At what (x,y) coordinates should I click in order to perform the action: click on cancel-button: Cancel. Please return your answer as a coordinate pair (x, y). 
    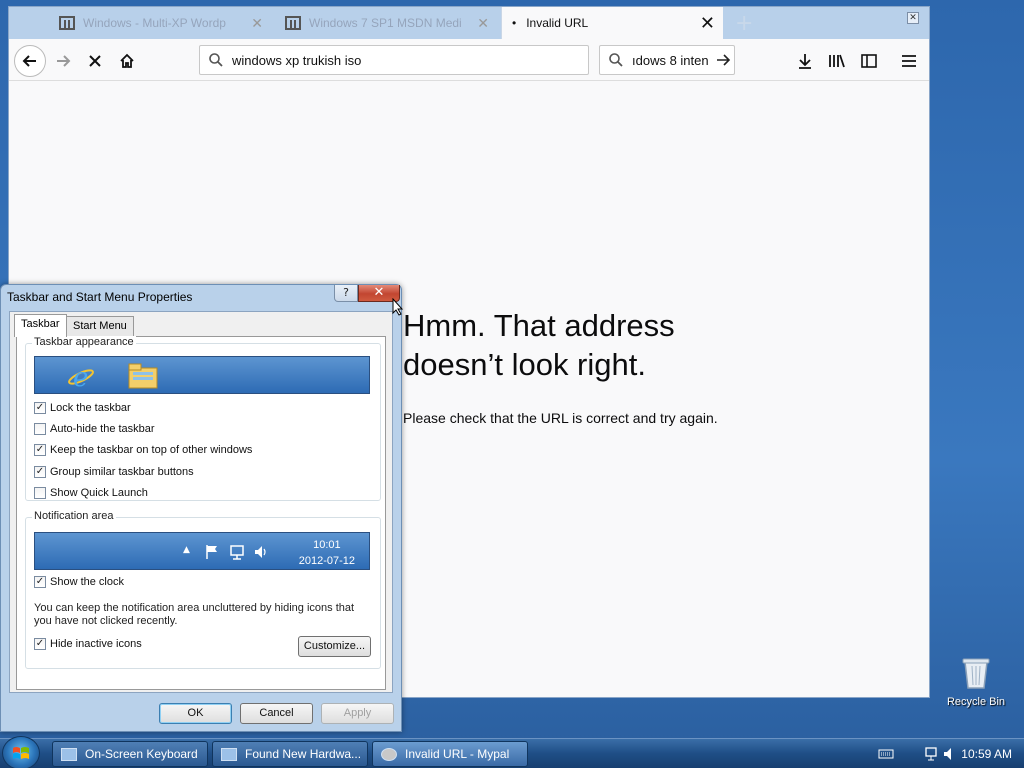
    Looking at the image, I should click on (276, 713).